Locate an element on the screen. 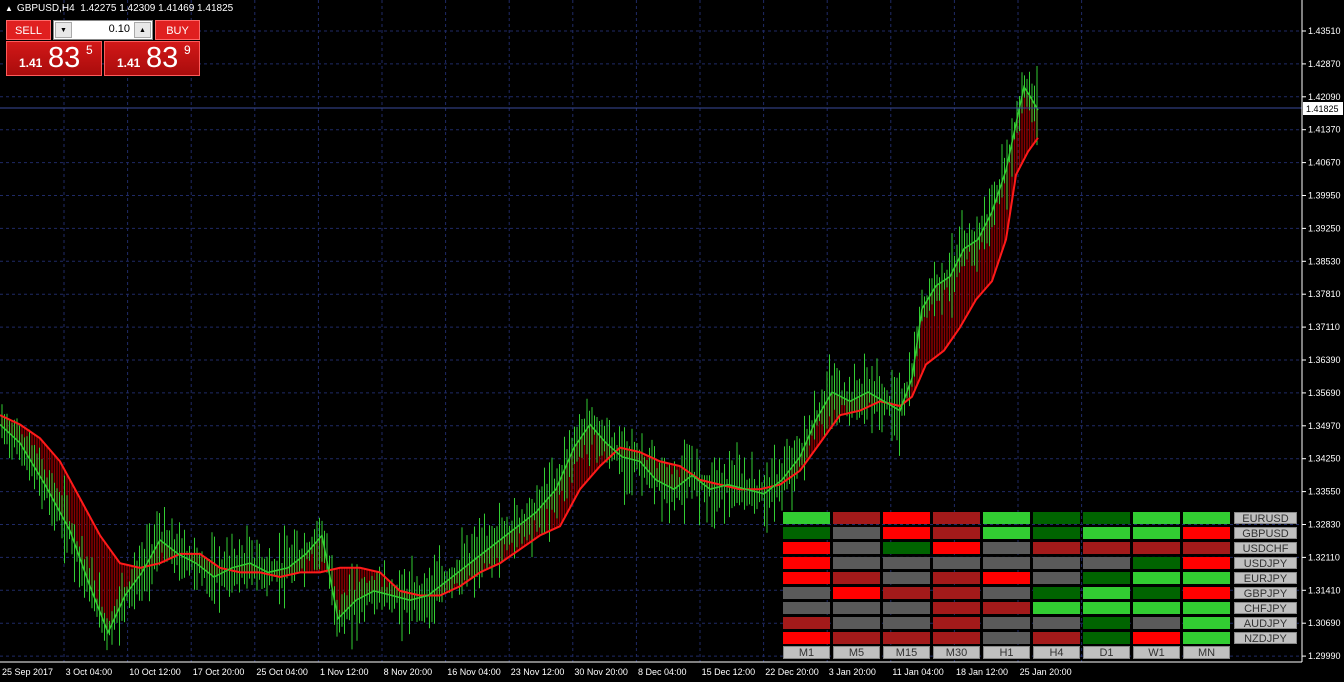 The image size is (1344, 682). buy-quote-small: 1.41 is located at coordinates (129, 63).